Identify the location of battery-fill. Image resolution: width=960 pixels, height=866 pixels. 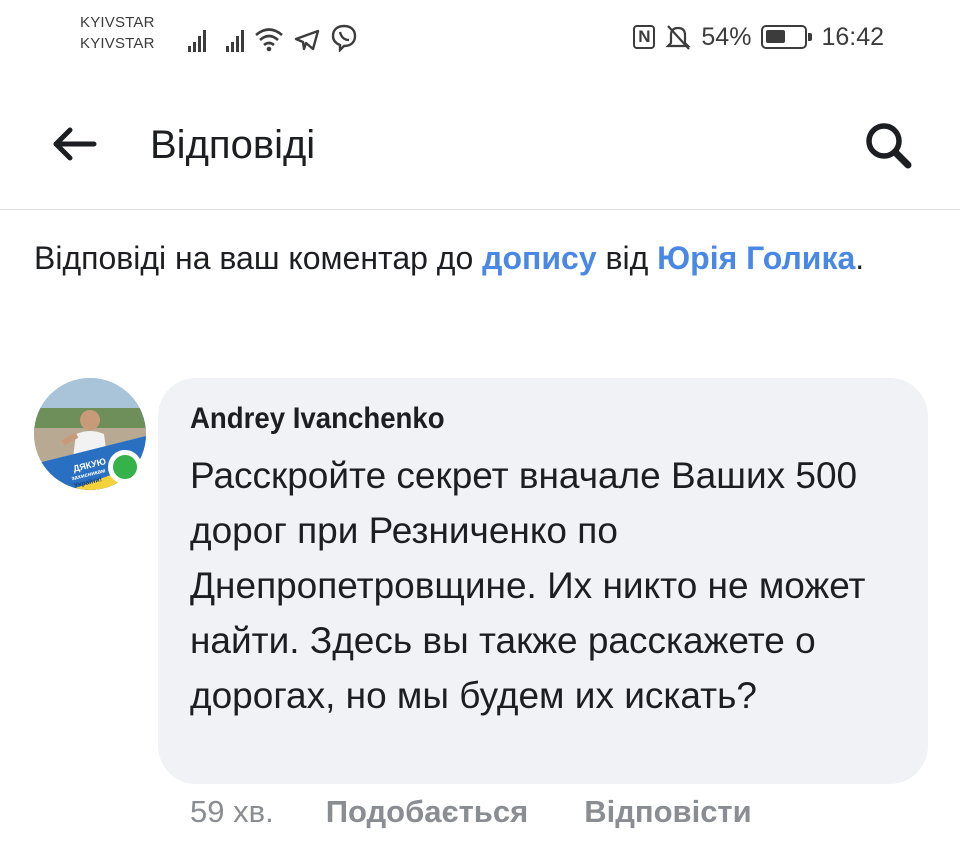
(776, 36).